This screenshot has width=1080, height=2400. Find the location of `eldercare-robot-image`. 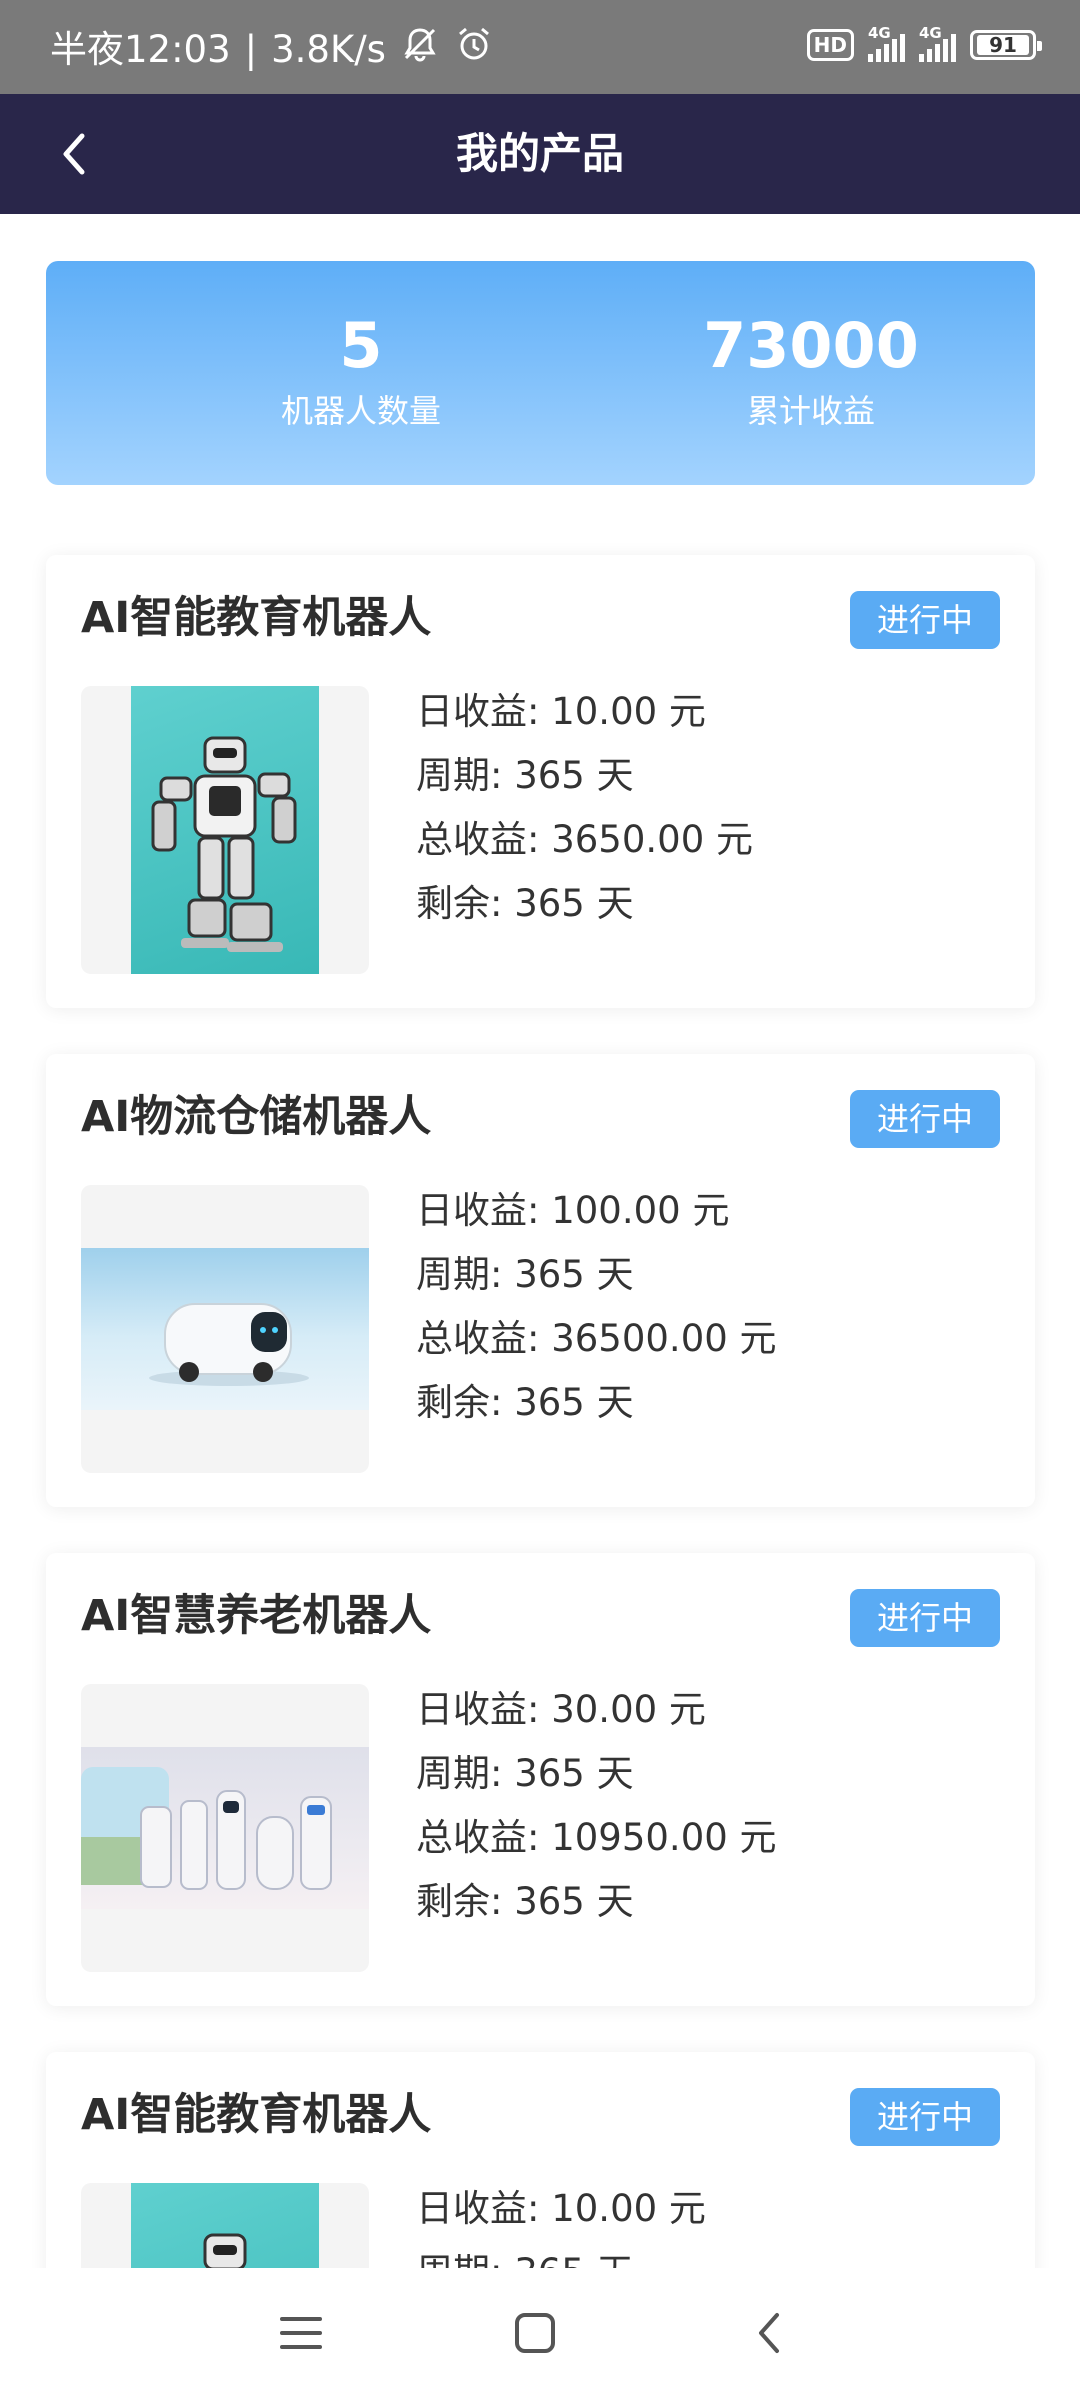

eldercare-robot-image is located at coordinates (225, 1828).